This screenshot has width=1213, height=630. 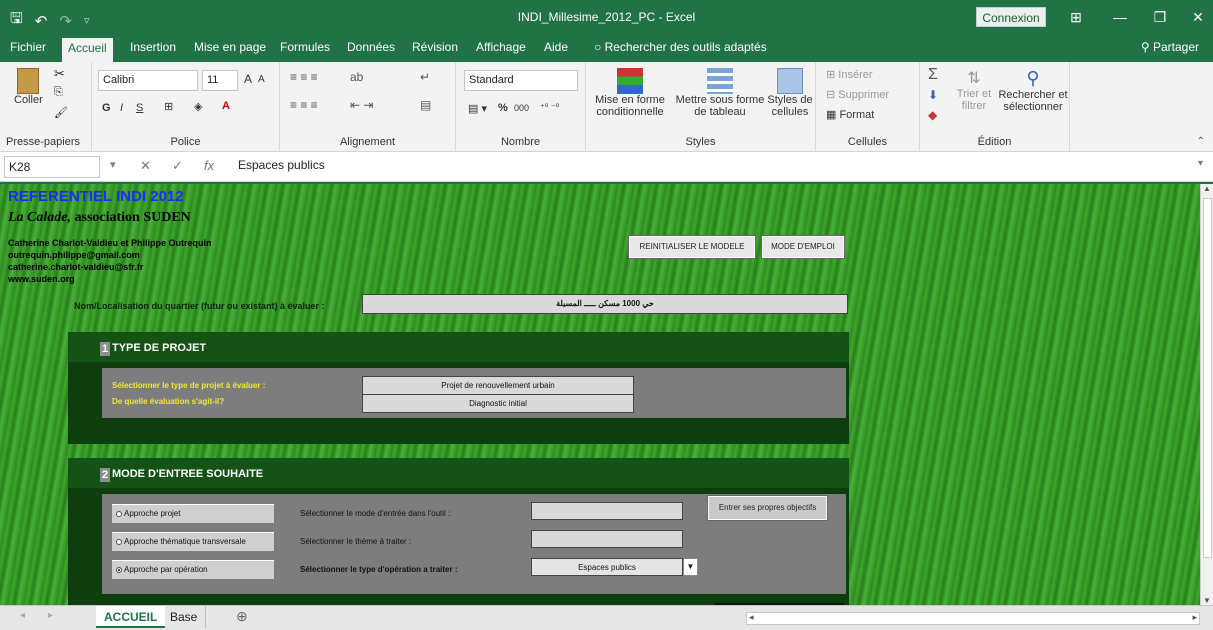 What do you see at coordinates (50, 615) in the screenshot?
I see `next-sheet-icon: ▸` at bounding box center [50, 615].